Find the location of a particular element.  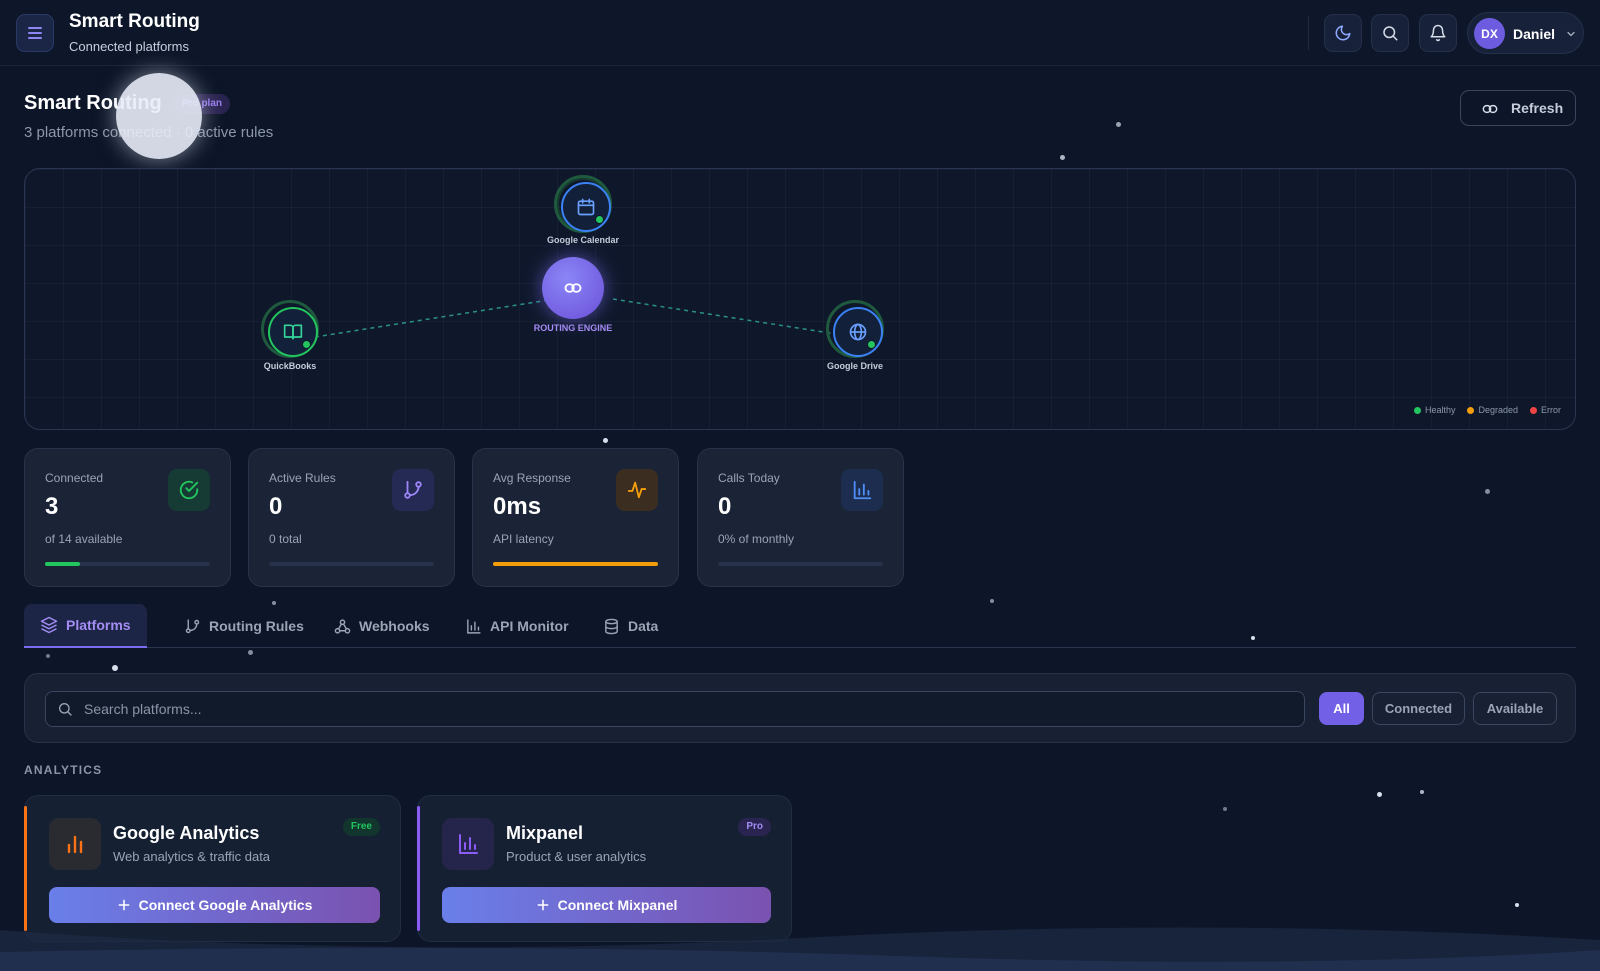

bell-icon is located at coordinates (1438, 33).